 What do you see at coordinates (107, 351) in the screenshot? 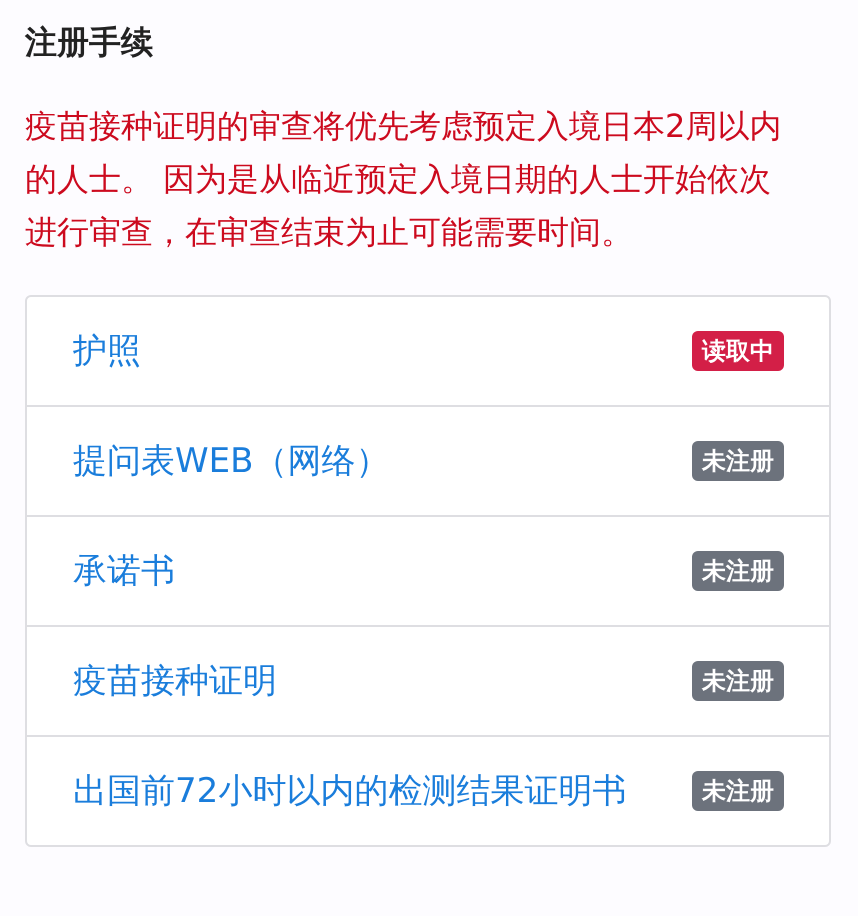
I see `item-label: 护照` at bounding box center [107, 351].